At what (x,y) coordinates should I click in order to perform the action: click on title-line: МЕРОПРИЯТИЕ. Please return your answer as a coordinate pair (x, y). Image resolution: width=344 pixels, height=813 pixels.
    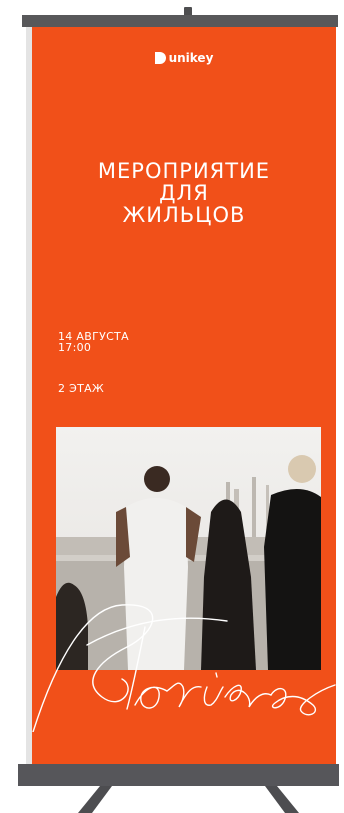
    Looking at the image, I should click on (184, 171).